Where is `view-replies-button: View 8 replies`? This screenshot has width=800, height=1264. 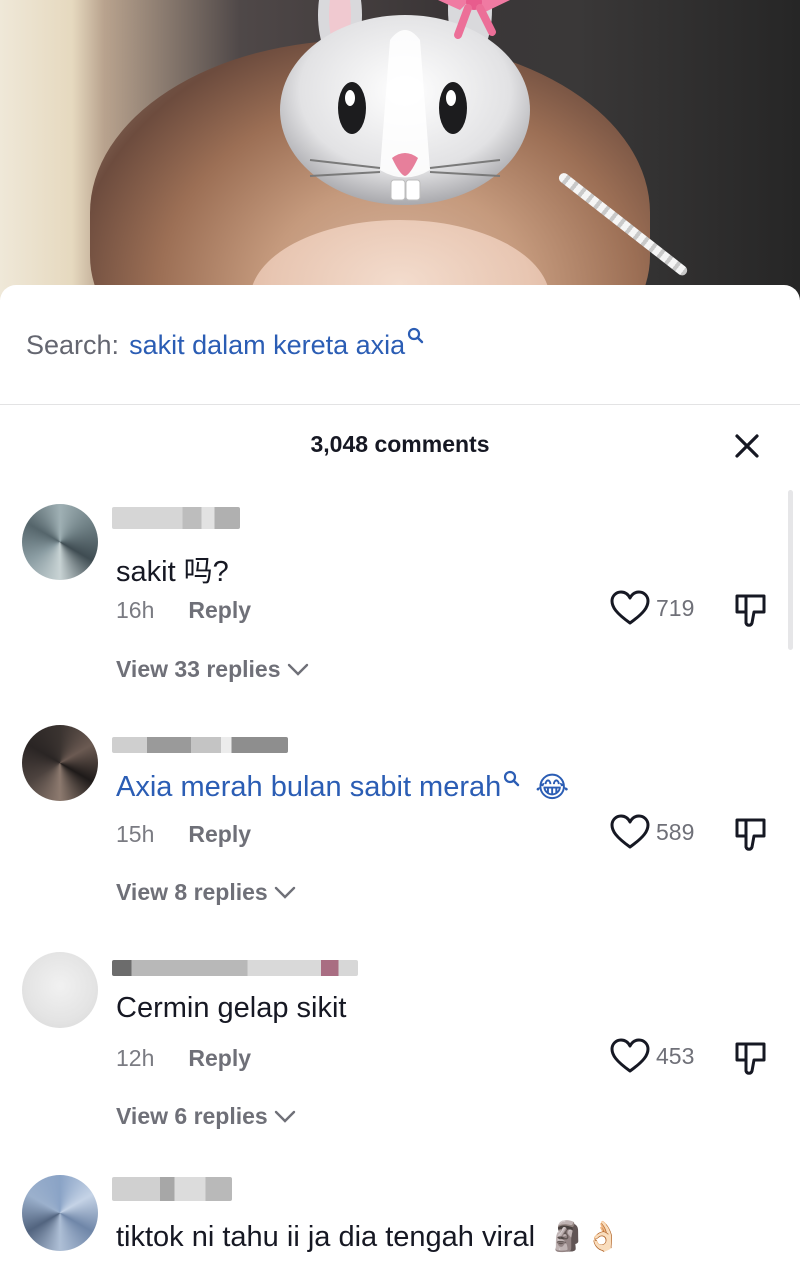
view-replies-button: View 8 replies is located at coordinates (206, 892).